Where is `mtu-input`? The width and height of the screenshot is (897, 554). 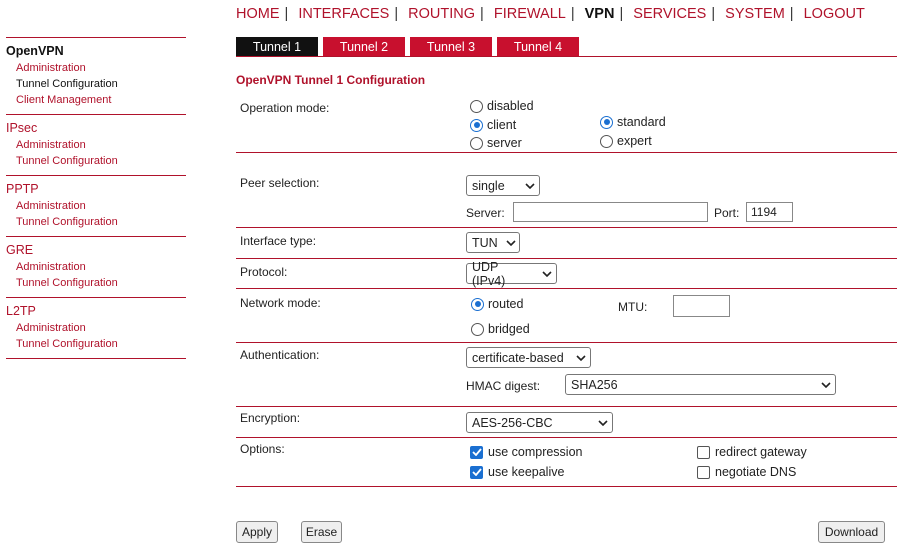 mtu-input is located at coordinates (701, 306).